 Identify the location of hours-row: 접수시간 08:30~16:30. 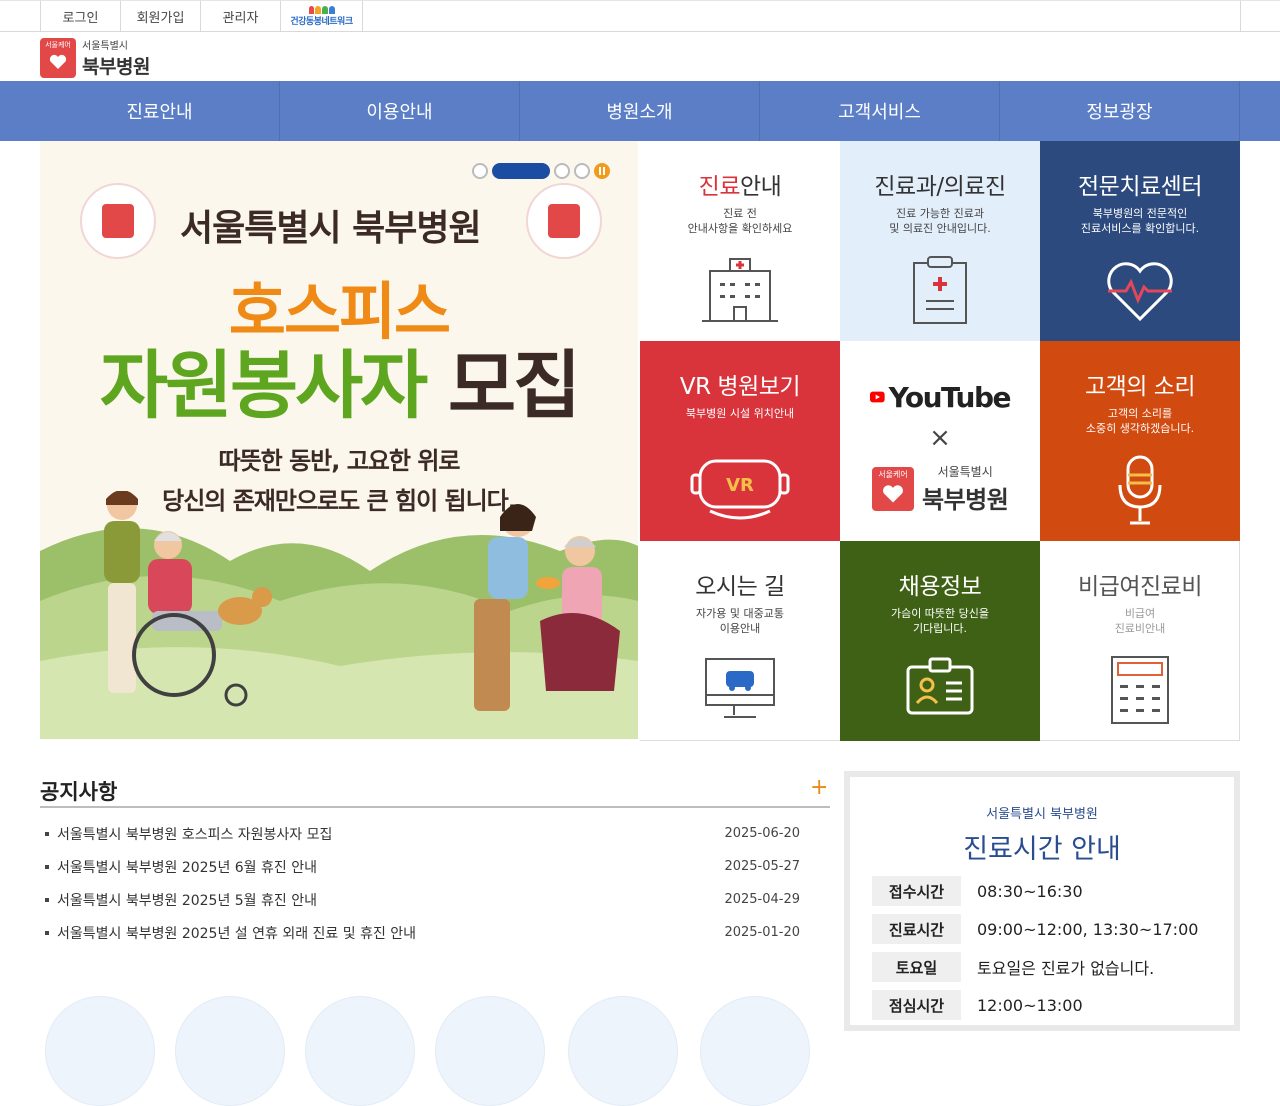
(1047, 891).